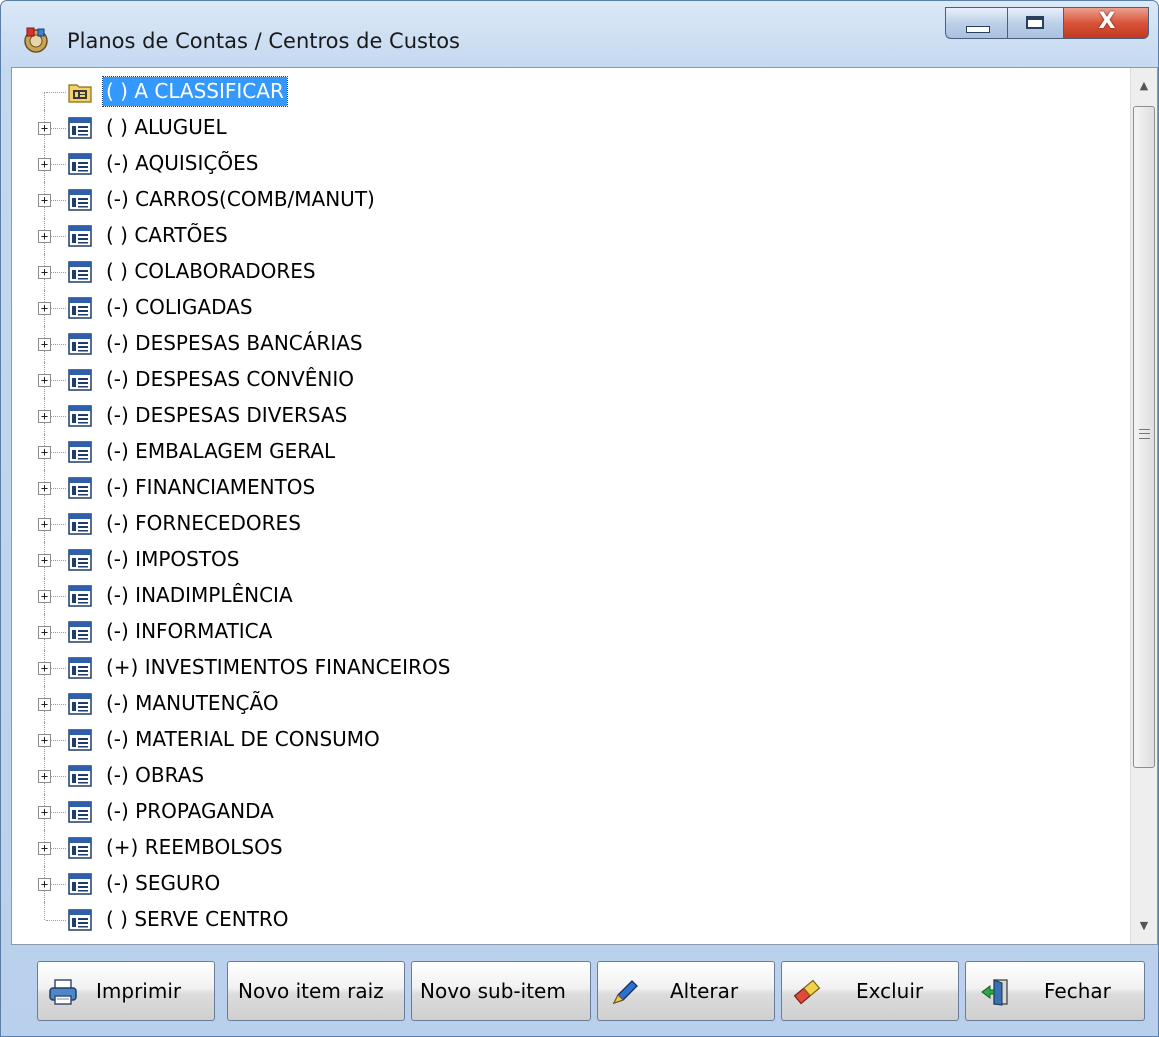 Image resolution: width=1159 pixels, height=1037 pixels. I want to click on delete-button: Excluir, so click(870, 991).